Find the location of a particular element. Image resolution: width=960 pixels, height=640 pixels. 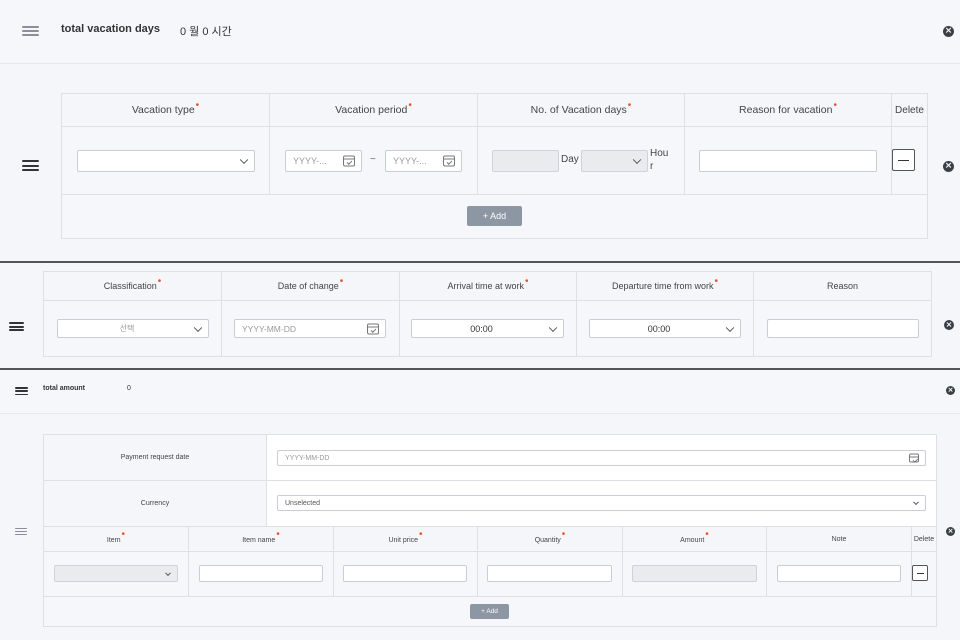

vacation-row-drag-handle is located at coordinates (30, 165).